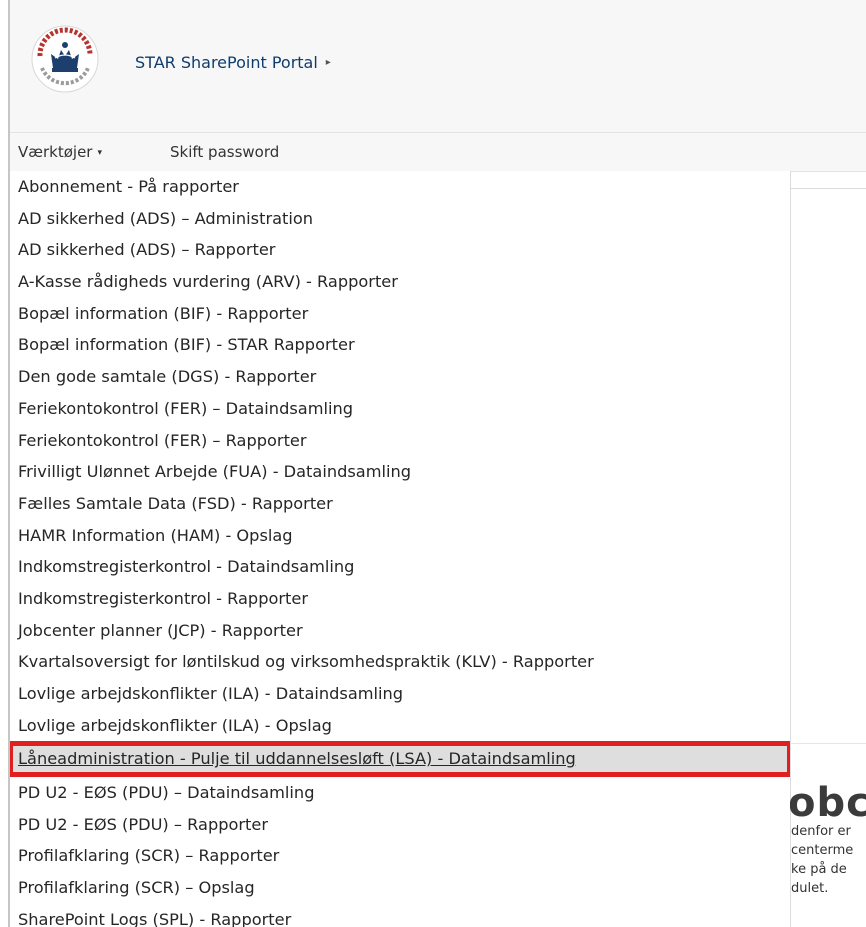 The width and height of the screenshot is (866, 927). What do you see at coordinates (822, 850) in the screenshot?
I see `background-text-line: centerme` at bounding box center [822, 850].